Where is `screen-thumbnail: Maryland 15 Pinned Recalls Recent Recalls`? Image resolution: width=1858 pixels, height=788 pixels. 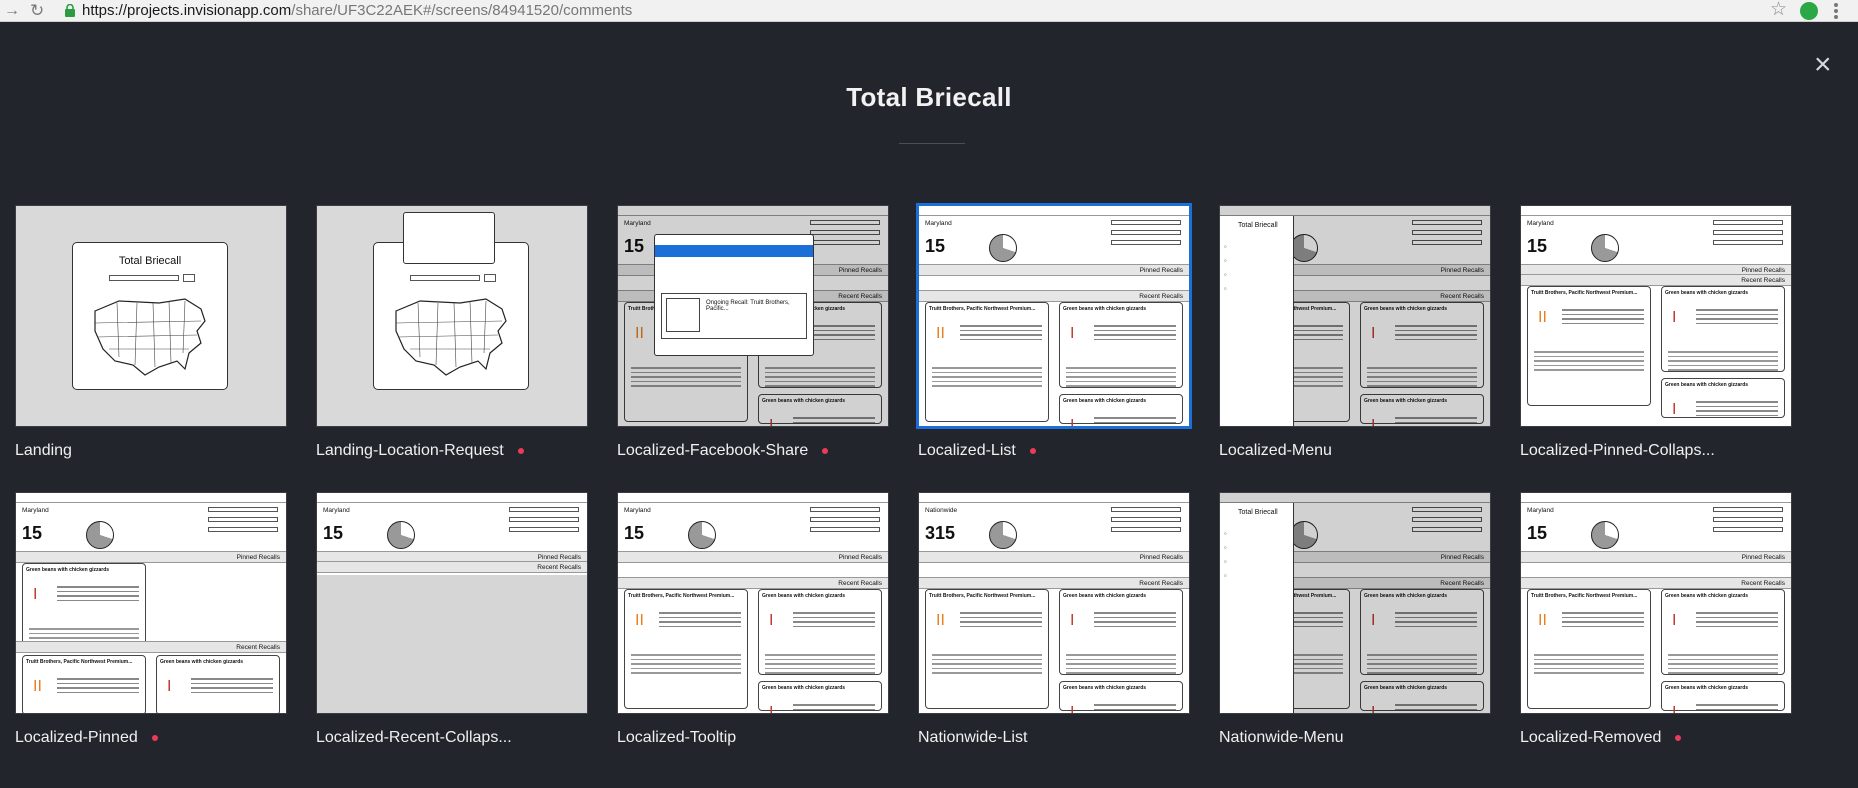 screen-thumbnail: Maryland 15 Pinned Recalls Recent Recalls is located at coordinates (452, 603).